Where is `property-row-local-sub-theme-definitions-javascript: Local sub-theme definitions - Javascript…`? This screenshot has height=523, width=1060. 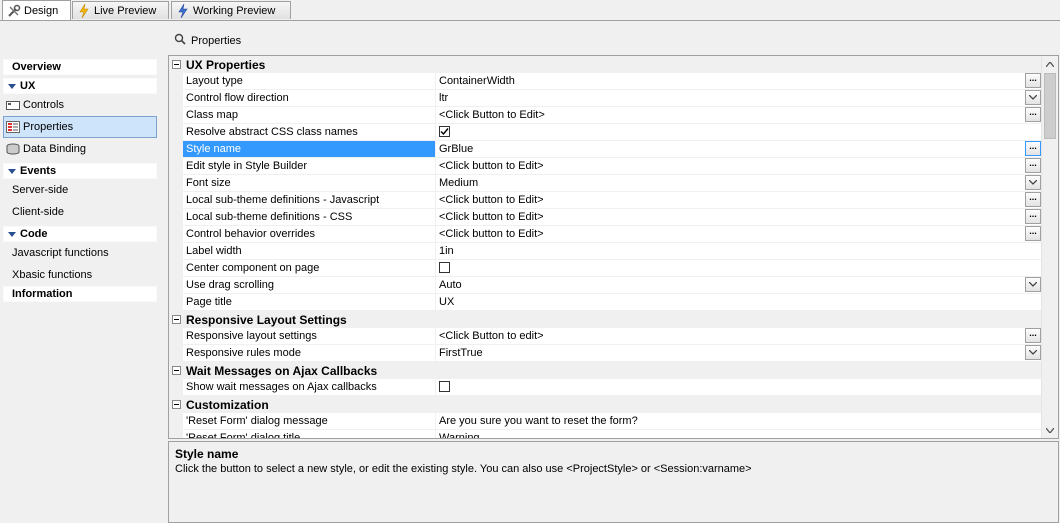
property-row-local-sub-theme-definitions-javascript: Local sub-theme definitions - Javascript… is located at coordinates (605, 200).